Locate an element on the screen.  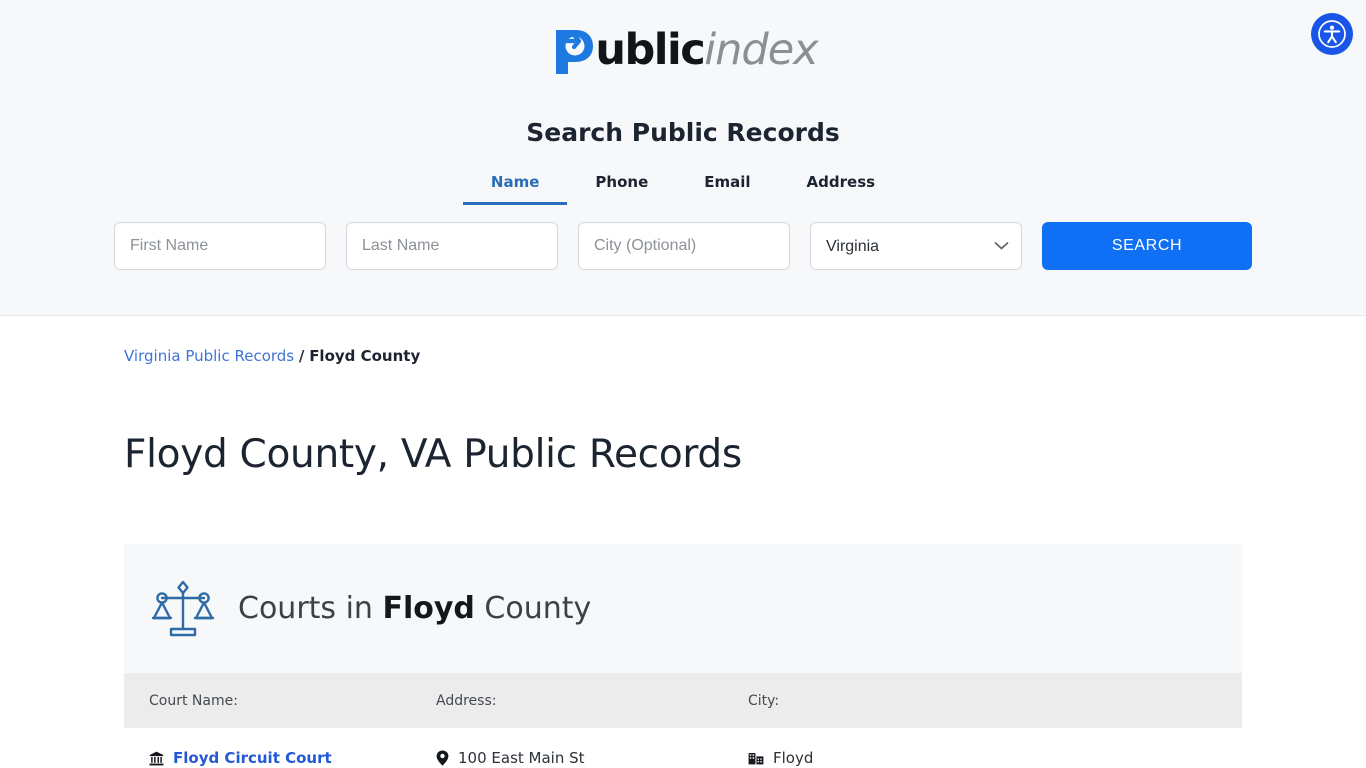
cell-city: Floyd is located at coordinates (904, 758).